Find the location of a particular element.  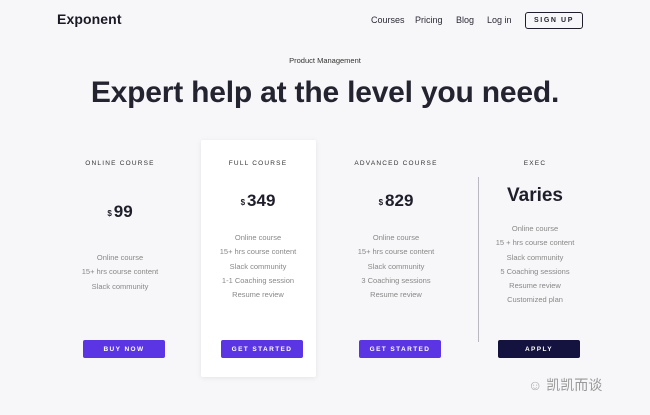

price-text: Varies is located at coordinates (535, 195).